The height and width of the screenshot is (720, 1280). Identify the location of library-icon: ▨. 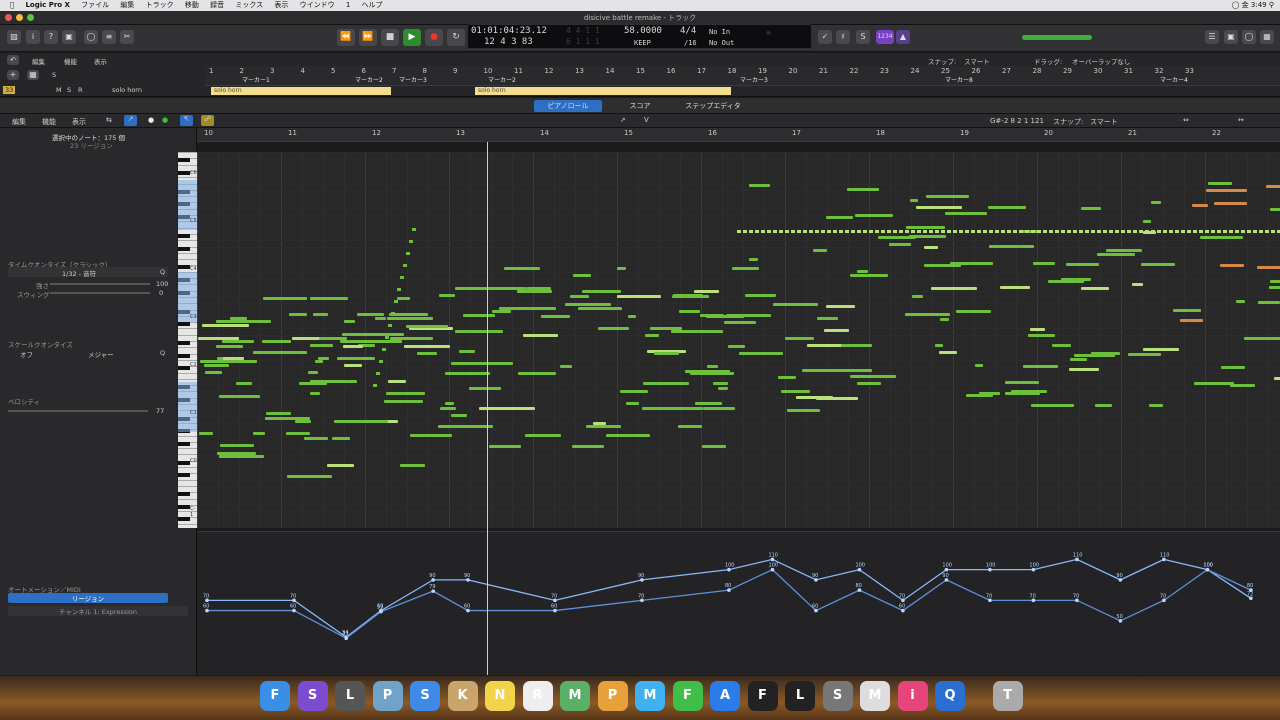
(14, 37).